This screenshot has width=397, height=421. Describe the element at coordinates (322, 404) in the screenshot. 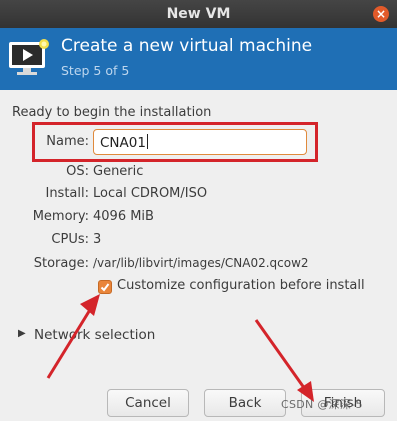

I see `watermark: CSDN @深深-5` at that location.